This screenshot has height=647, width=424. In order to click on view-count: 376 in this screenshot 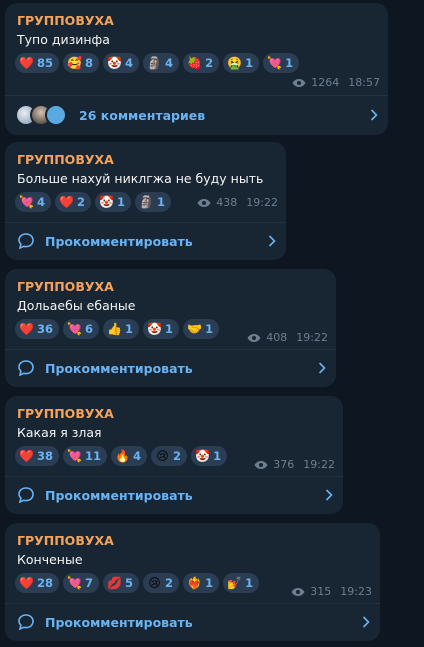, I will do `click(284, 464)`.